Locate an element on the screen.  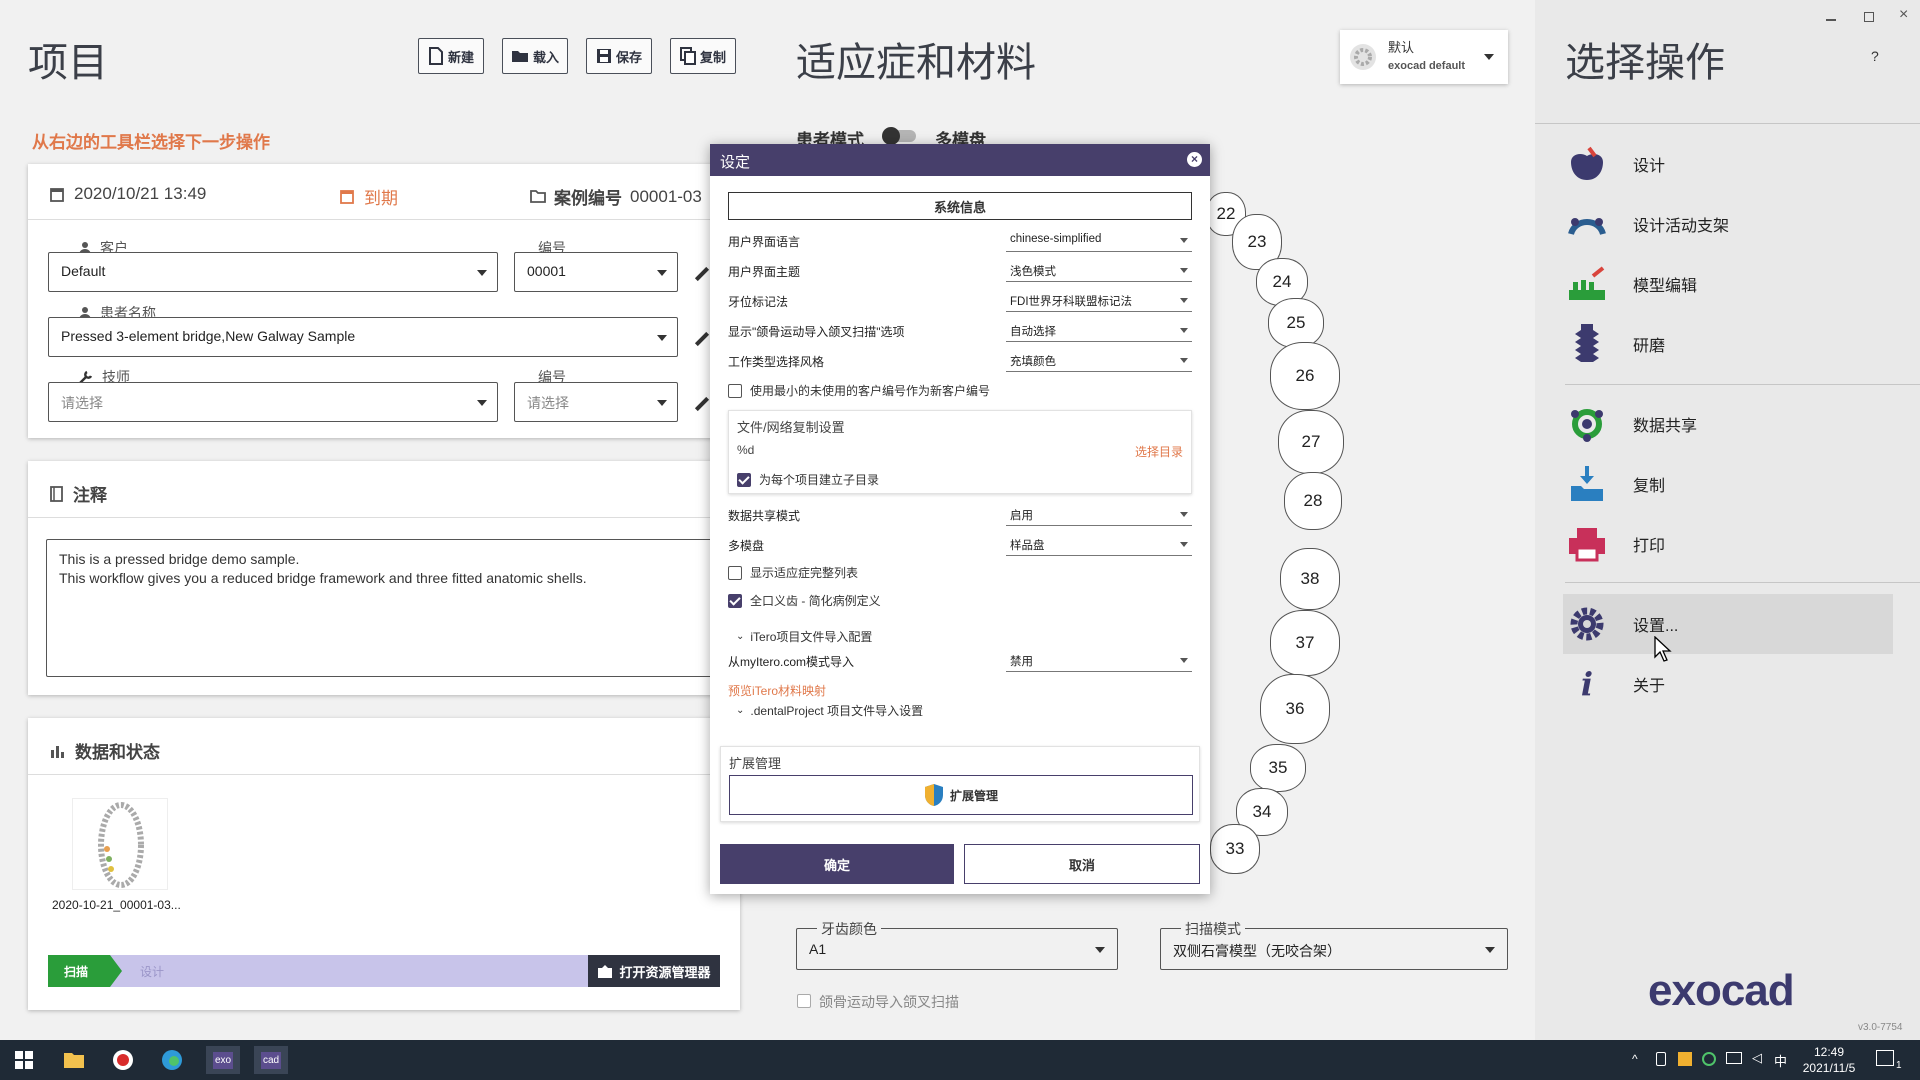
project-title: 项目 is located at coordinates (68, 63).